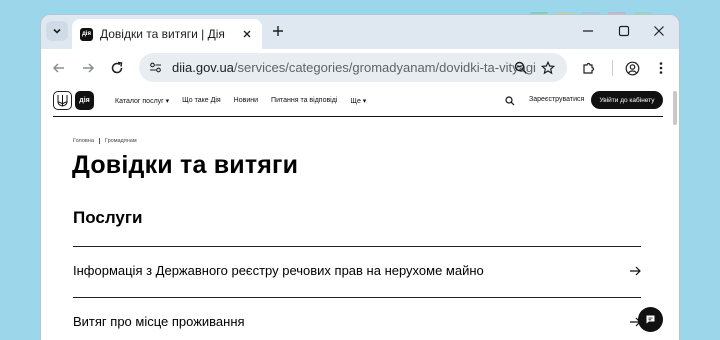  I want to click on chat-button, so click(650, 319).